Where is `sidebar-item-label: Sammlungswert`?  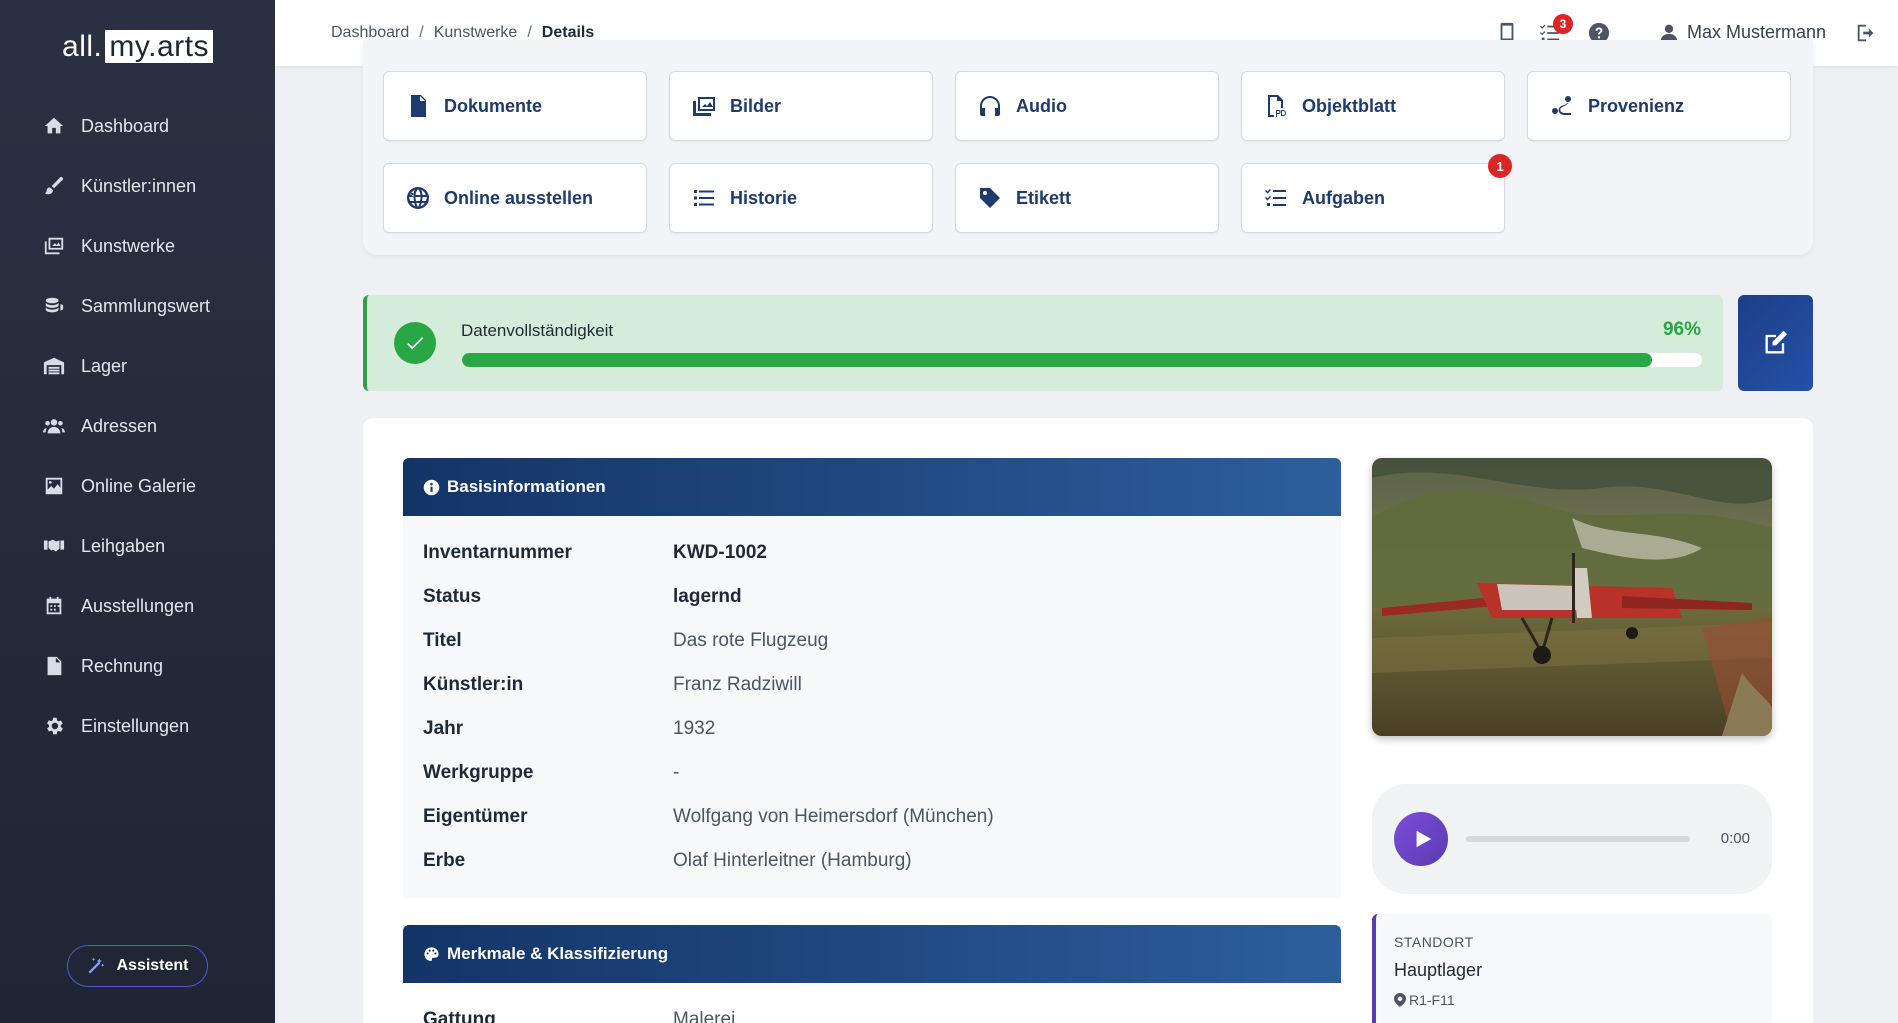 sidebar-item-label: Sammlungswert is located at coordinates (146, 305).